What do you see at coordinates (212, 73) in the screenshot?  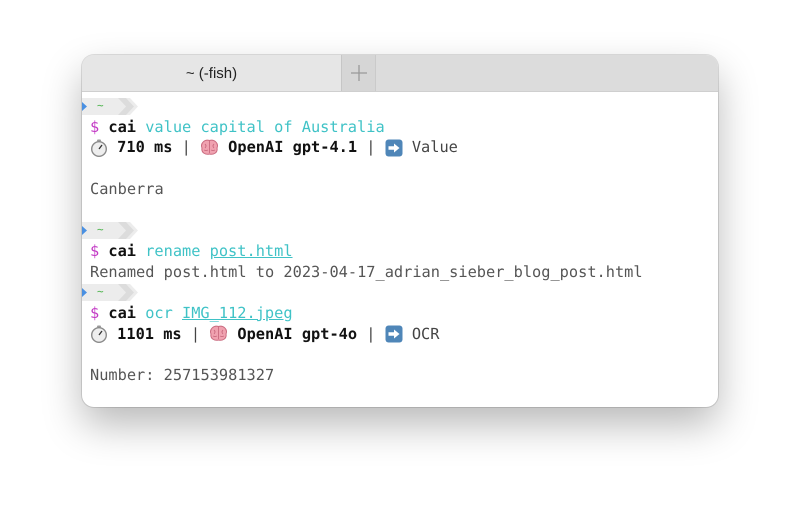 I see `terminal-tab: ~ (-fish)` at bounding box center [212, 73].